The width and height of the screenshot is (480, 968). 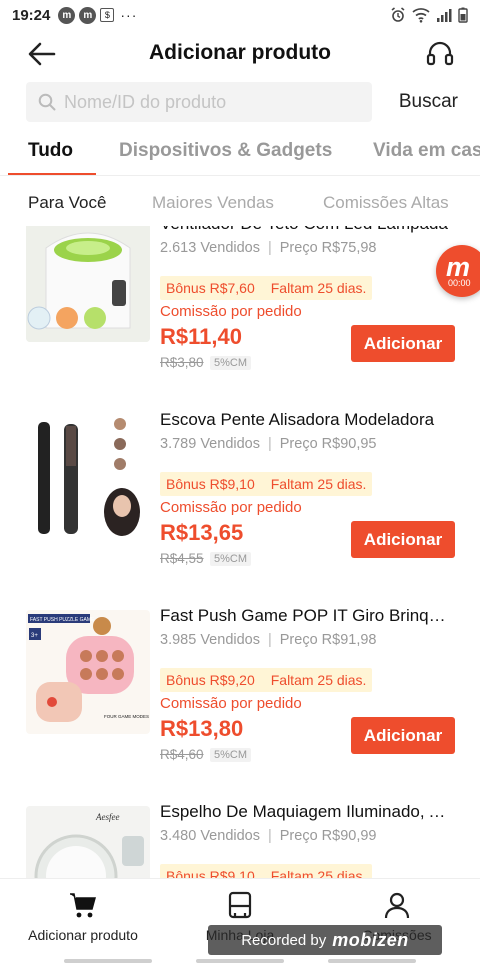 What do you see at coordinates (305, 615) in the screenshot?
I see `product-name: Fast Push Game POP IT Giro Brinquedo` at bounding box center [305, 615].